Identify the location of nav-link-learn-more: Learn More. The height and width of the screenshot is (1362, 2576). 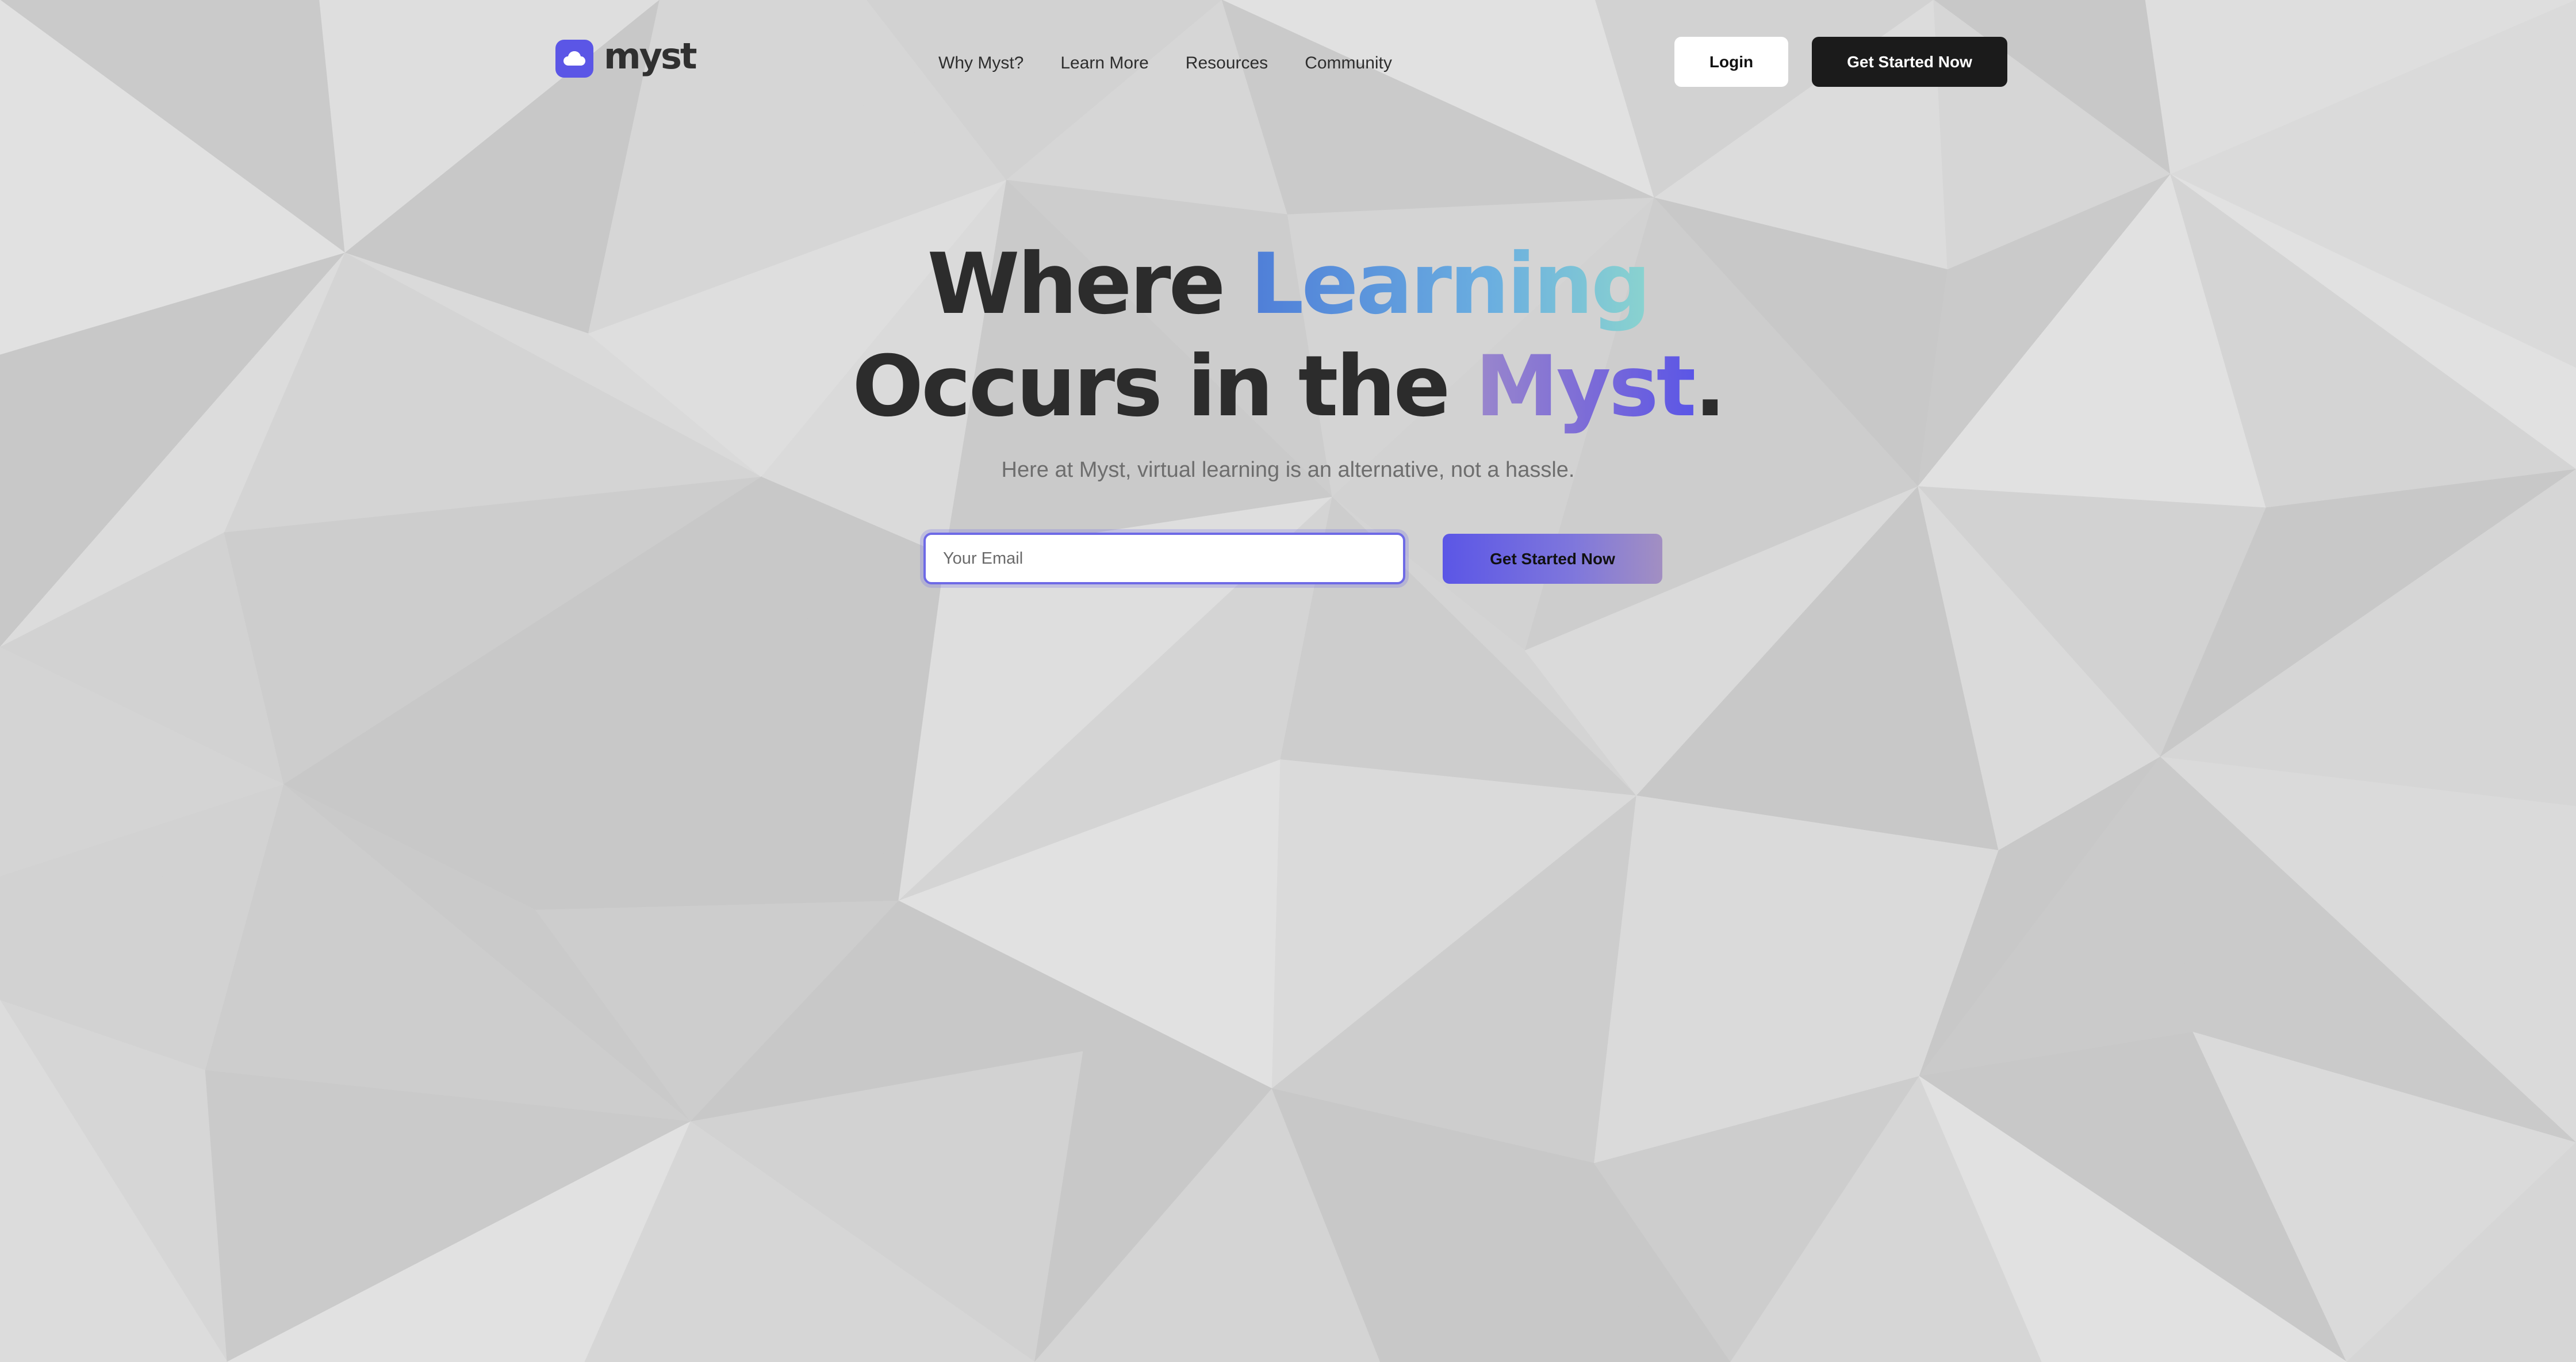
(1104, 63).